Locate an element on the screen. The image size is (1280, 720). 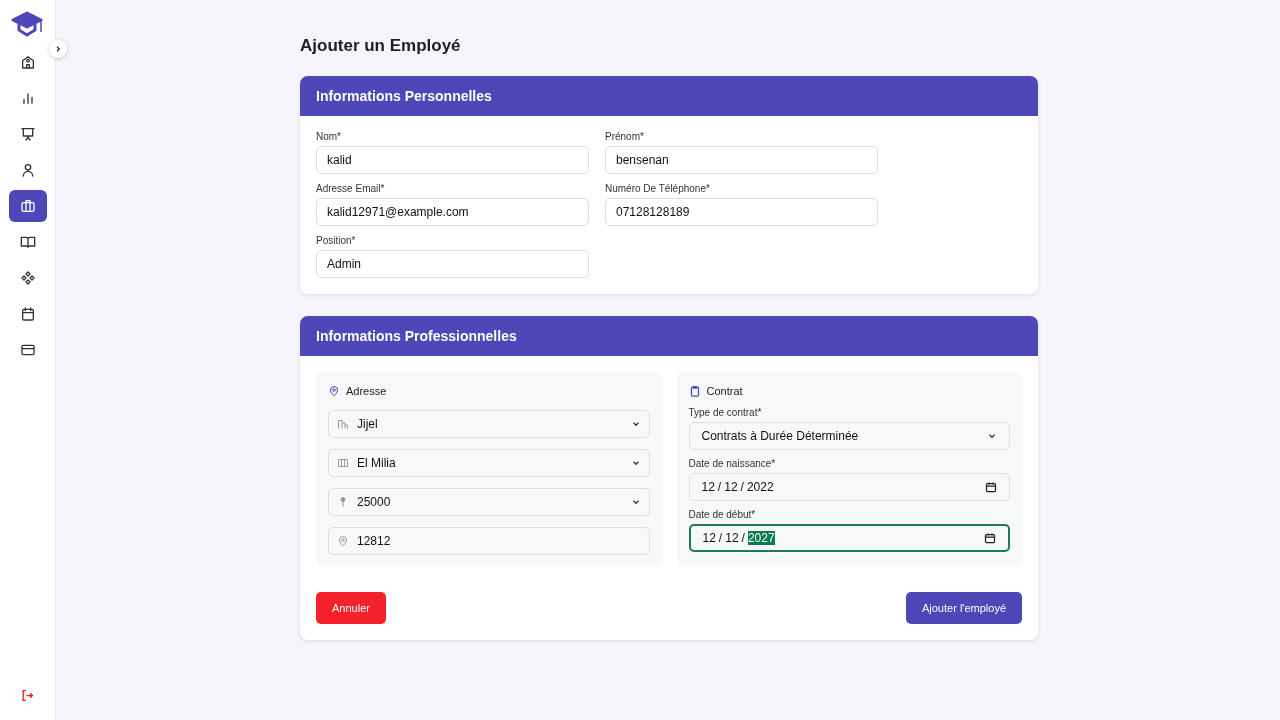
building-icon is located at coordinates (27, 62).